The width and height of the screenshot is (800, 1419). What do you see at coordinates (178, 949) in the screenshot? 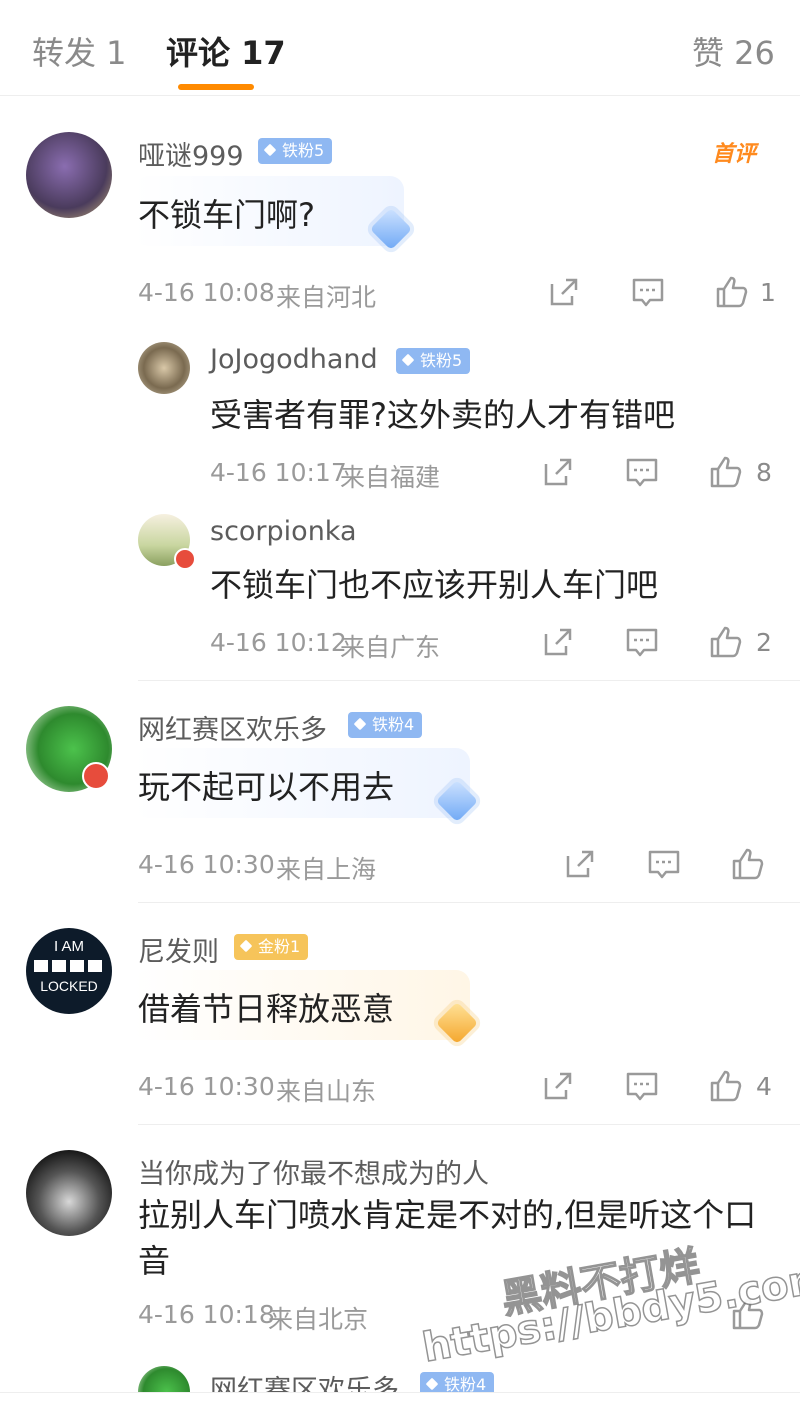
I see `username: 尼发则` at bounding box center [178, 949].